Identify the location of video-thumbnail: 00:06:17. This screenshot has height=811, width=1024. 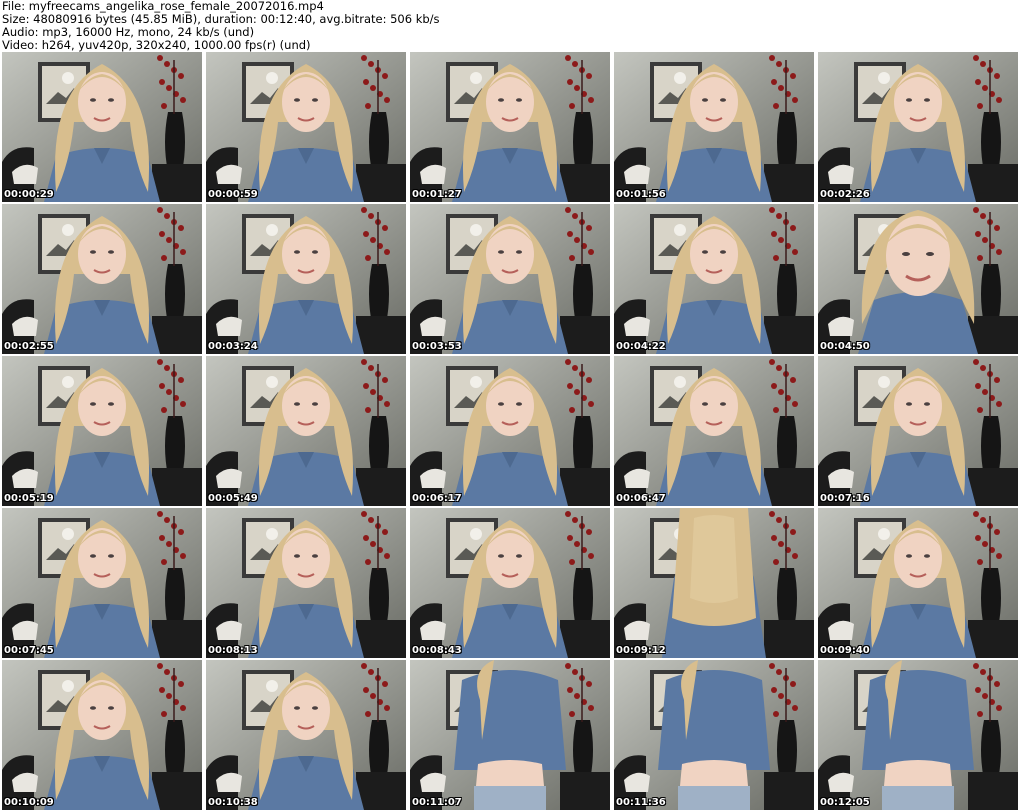
(510, 431).